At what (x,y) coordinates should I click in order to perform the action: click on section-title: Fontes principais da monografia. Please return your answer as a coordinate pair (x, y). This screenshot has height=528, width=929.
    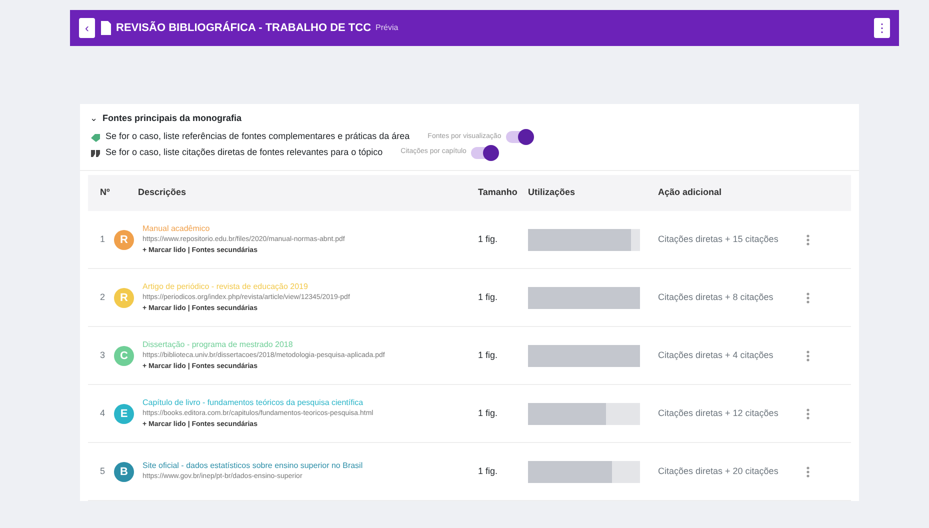
    Looking at the image, I should click on (172, 118).